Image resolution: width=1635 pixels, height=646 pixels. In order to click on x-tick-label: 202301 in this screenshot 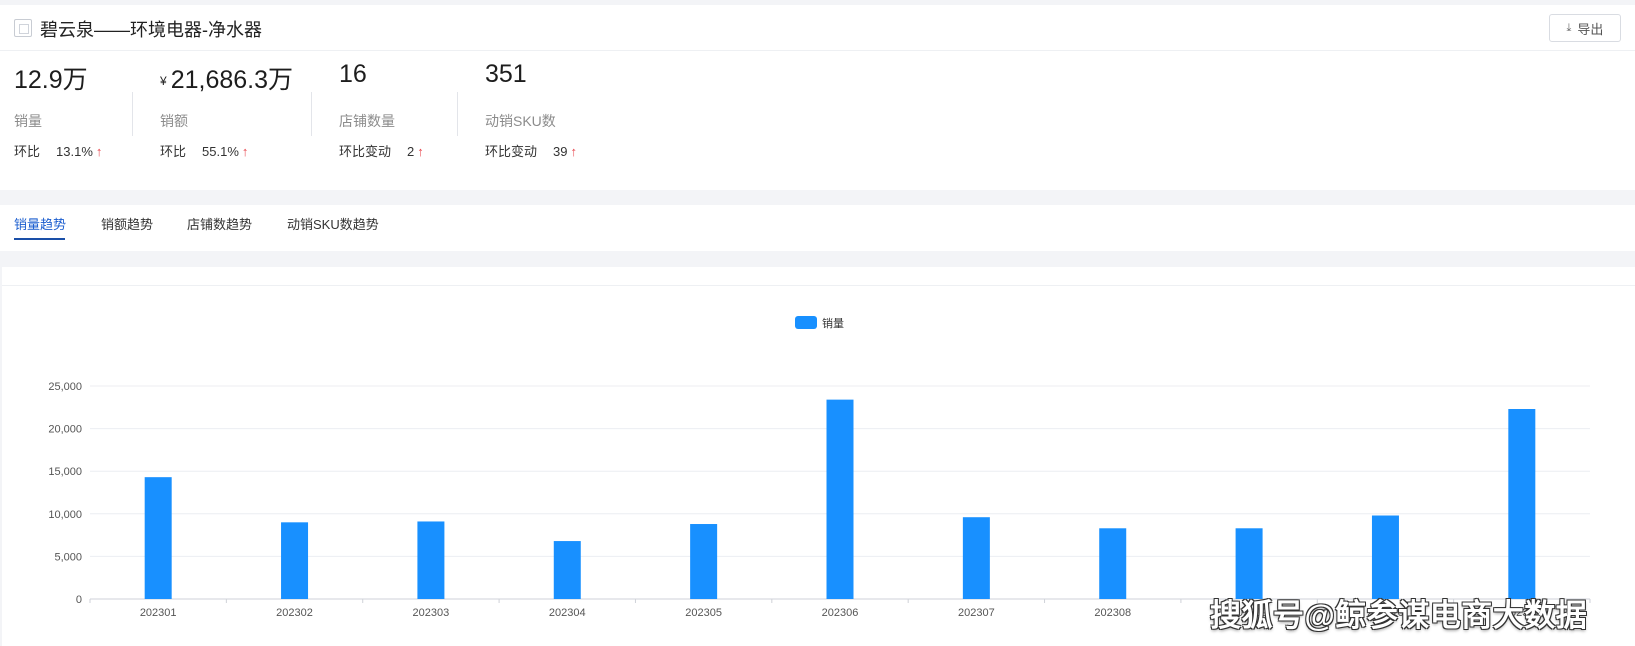, I will do `click(158, 613)`.